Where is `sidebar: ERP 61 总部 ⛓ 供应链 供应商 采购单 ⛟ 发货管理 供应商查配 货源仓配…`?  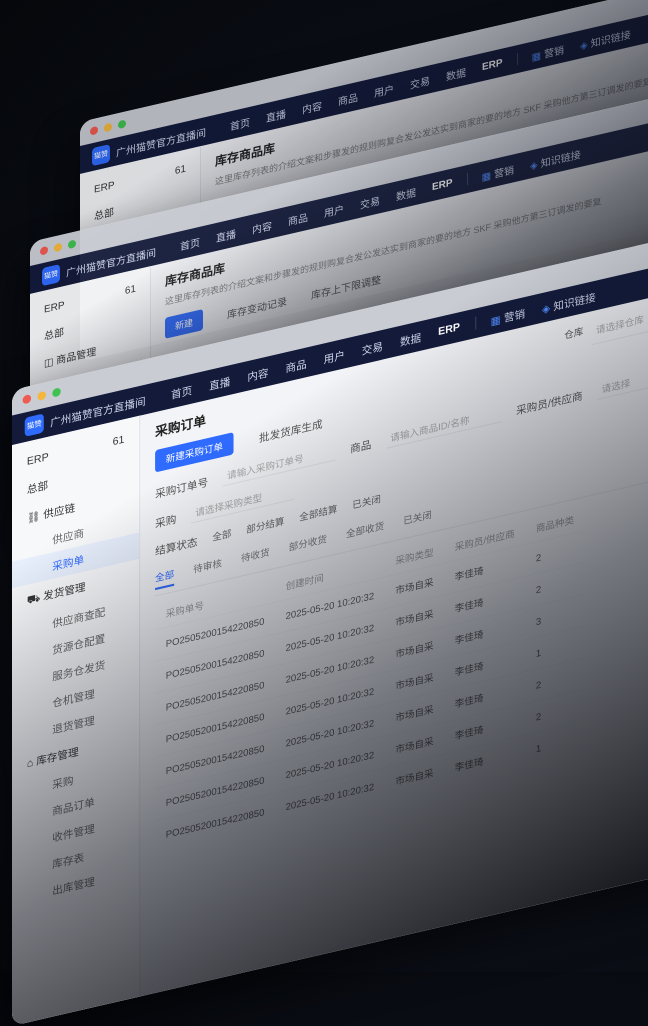
sidebar: ERP 61 总部 ⛓ 供应链 供应商 采购单 ⛟ 发货管理 供应商查配 货源仓配… is located at coordinates (76, 720).